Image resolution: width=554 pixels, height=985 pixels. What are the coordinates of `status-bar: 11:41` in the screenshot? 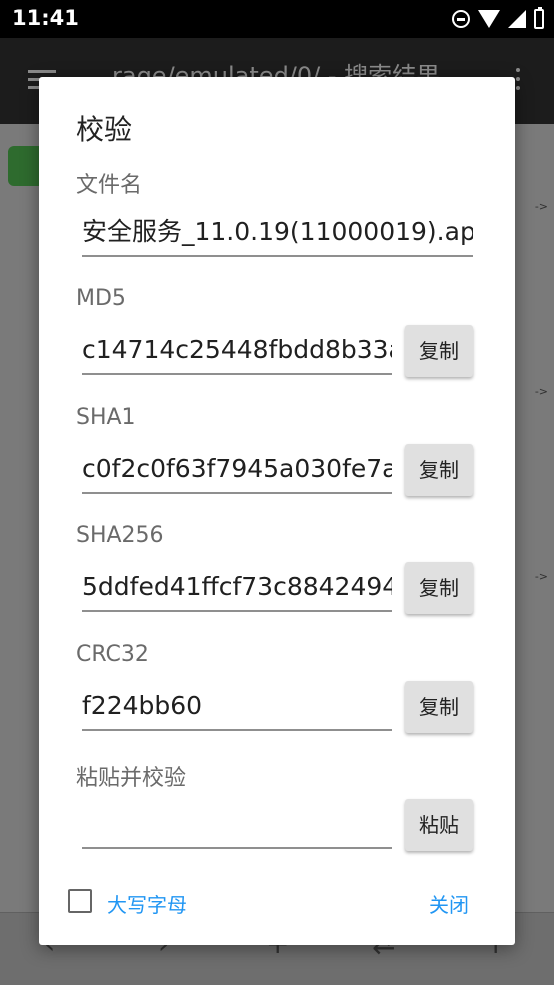 It's located at (277, 19).